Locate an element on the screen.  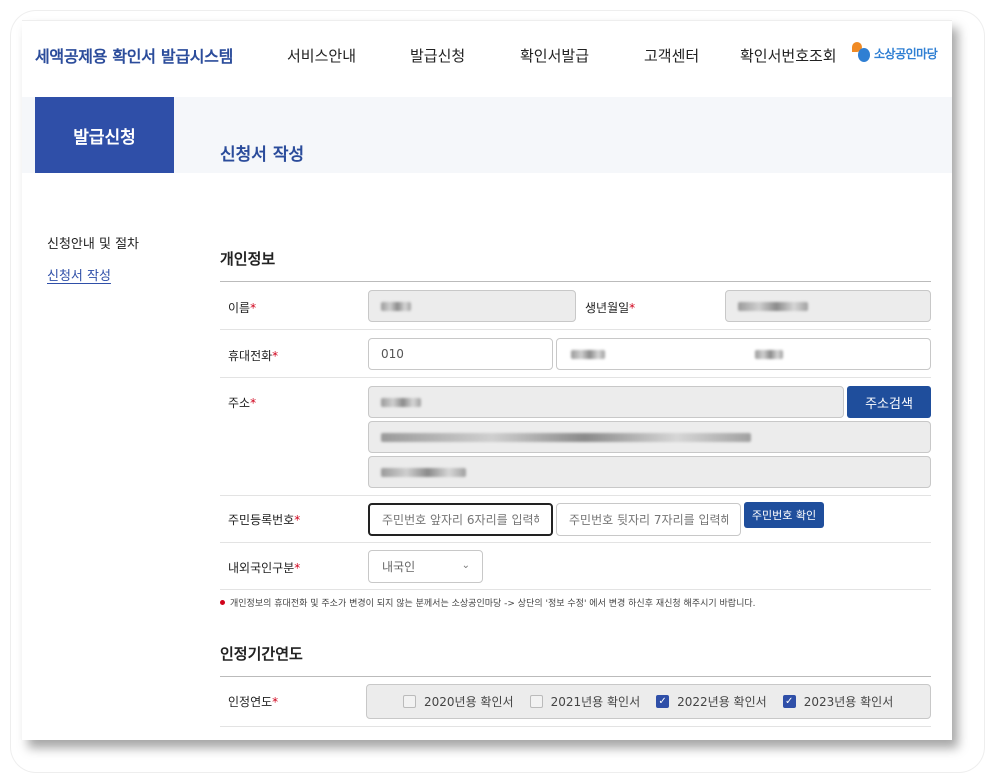
sidebar-title: 발급신청 is located at coordinates (104, 135).